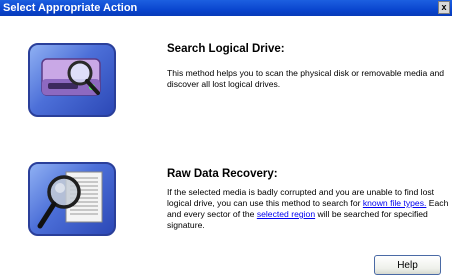  Describe the element at coordinates (70, 8) in the screenshot. I see `window-title: Select Appropriate Action` at that location.